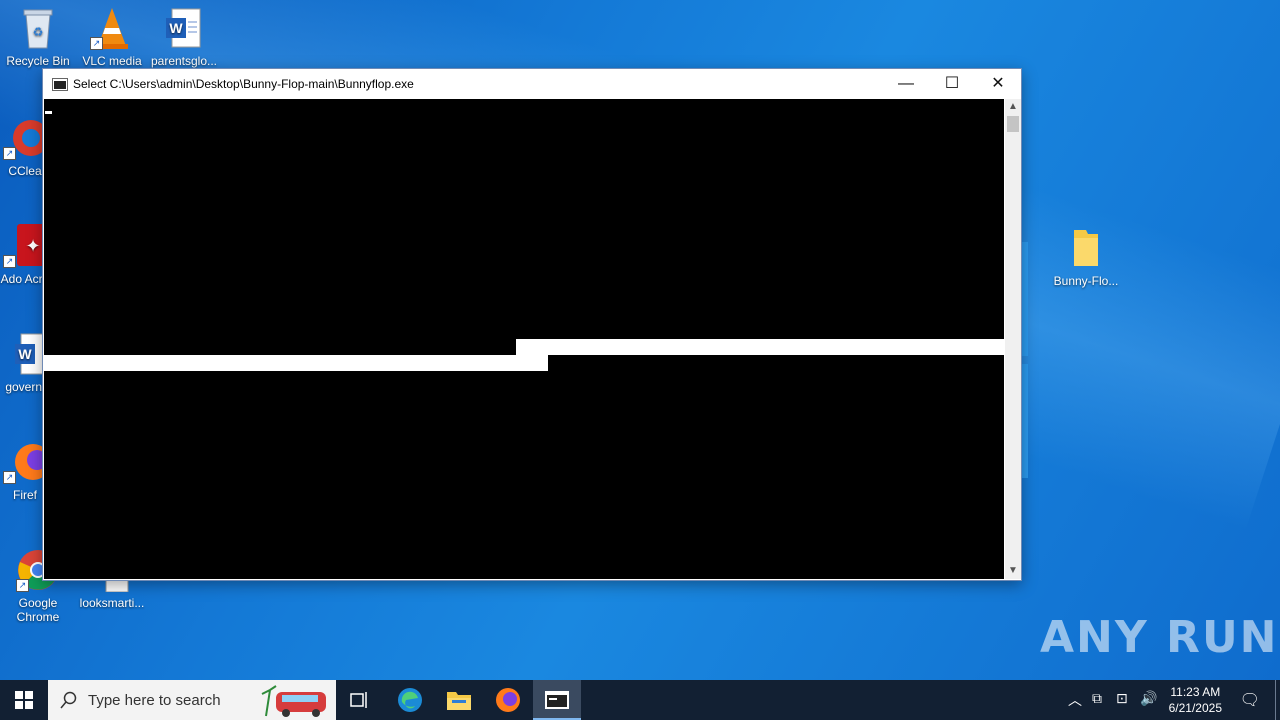 This screenshot has height=727, width=1280. Describe the element at coordinates (1013, 124) in the screenshot. I see `scroll-thumb` at that location.